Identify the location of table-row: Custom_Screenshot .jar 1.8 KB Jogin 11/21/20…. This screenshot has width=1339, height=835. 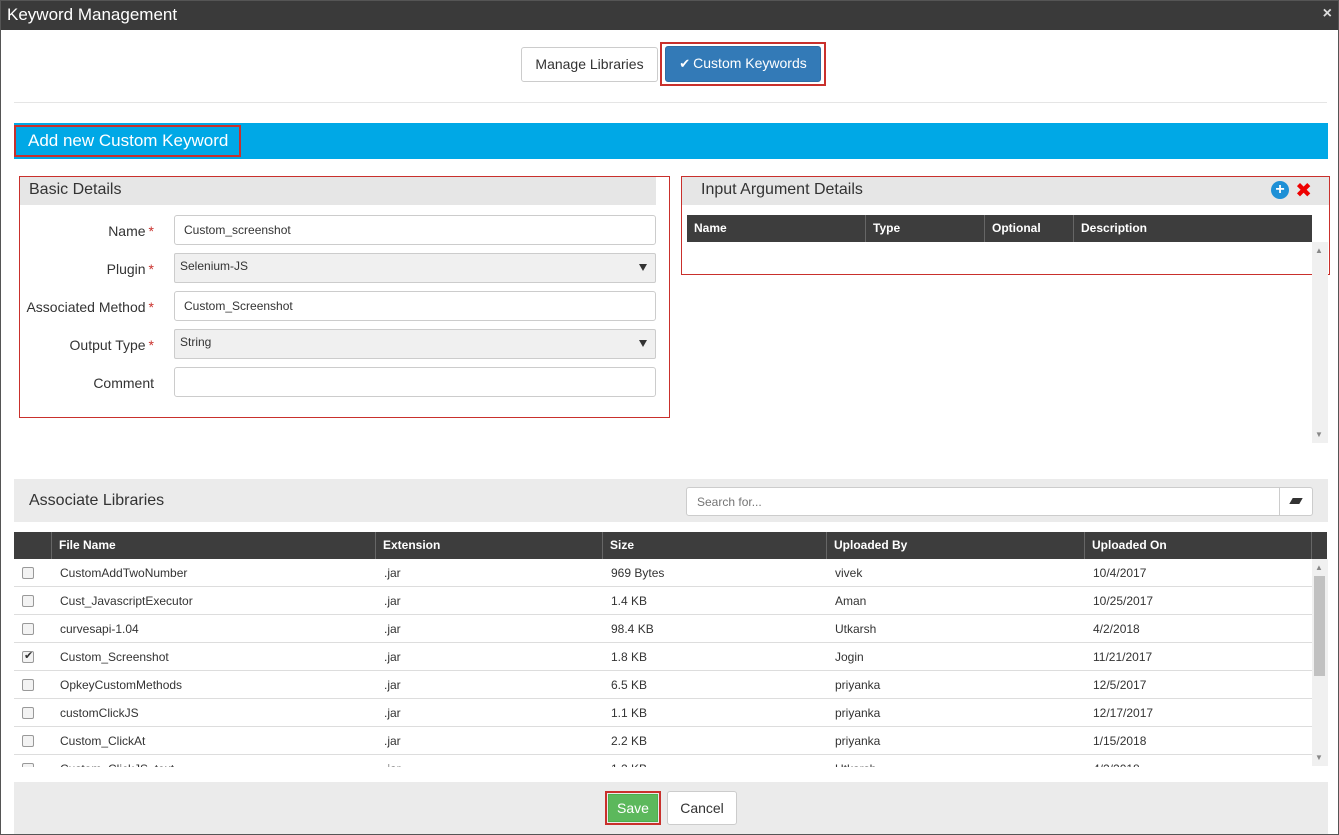
(663, 657).